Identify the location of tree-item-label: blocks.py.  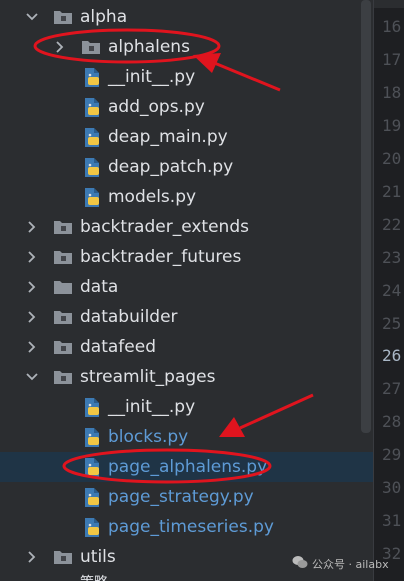
(148, 437).